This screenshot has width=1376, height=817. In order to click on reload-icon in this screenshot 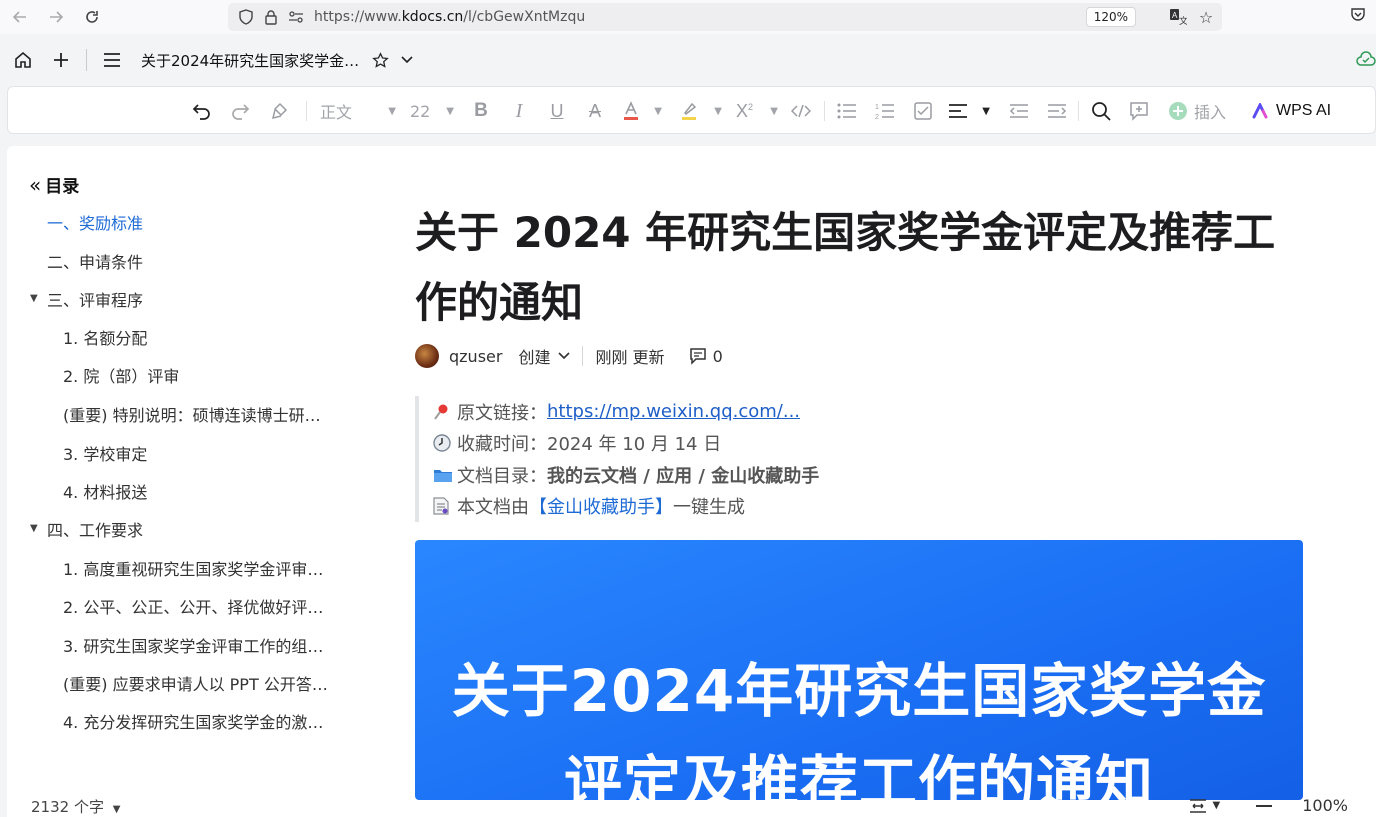, I will do `click(92, 17)`.